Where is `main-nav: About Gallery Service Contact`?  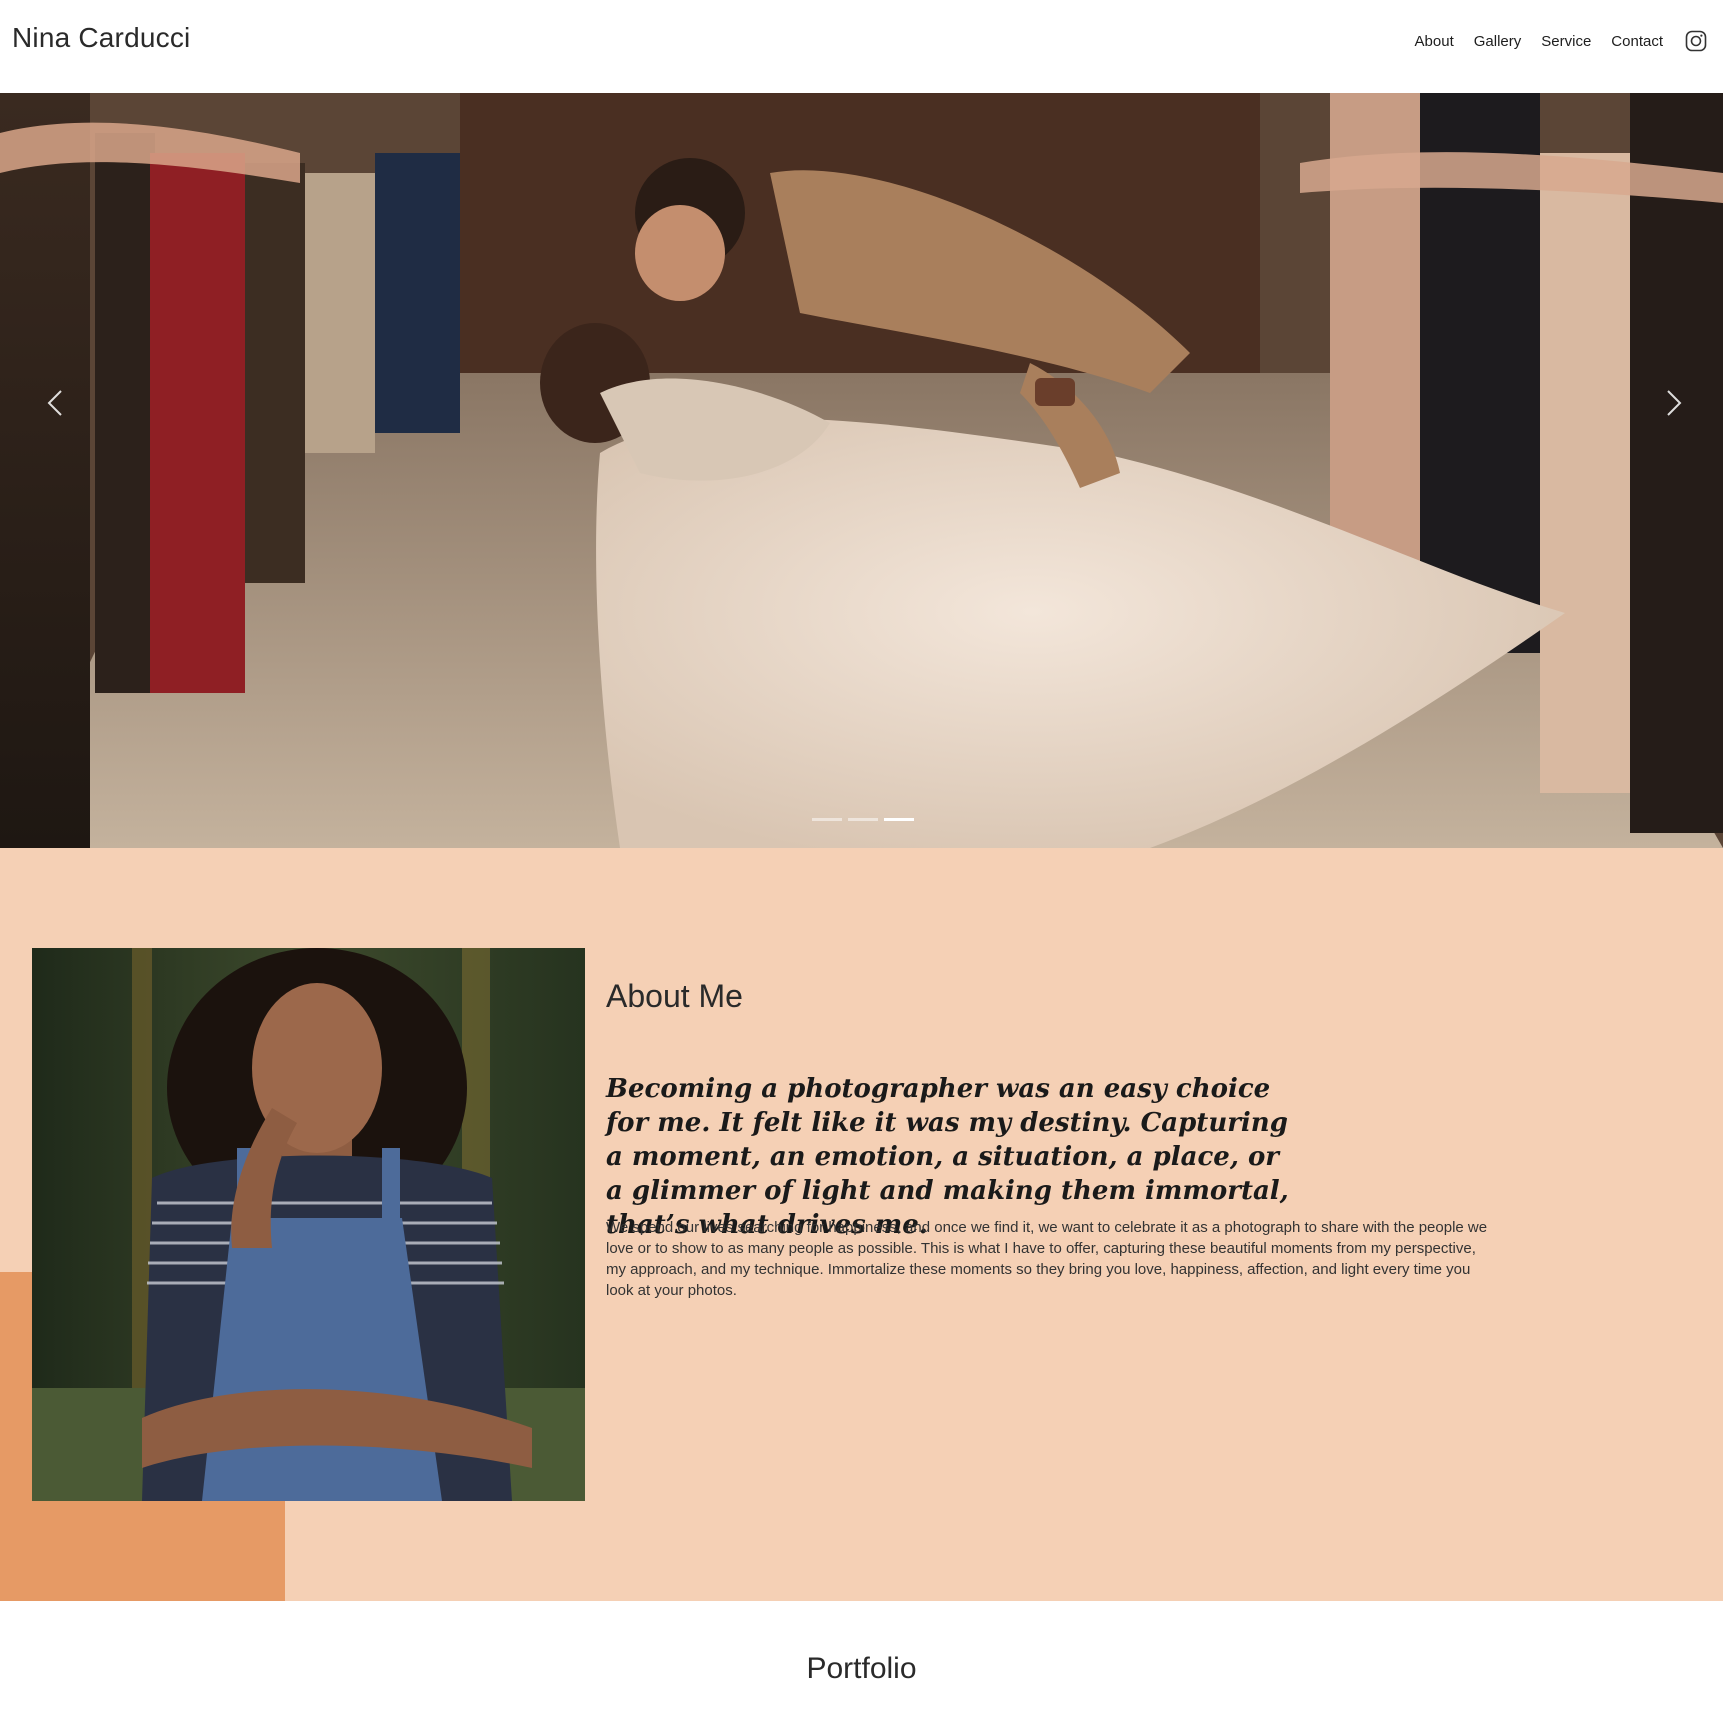
main-nav: About Gallery Service Contact is located at coordinates (1561, 41).